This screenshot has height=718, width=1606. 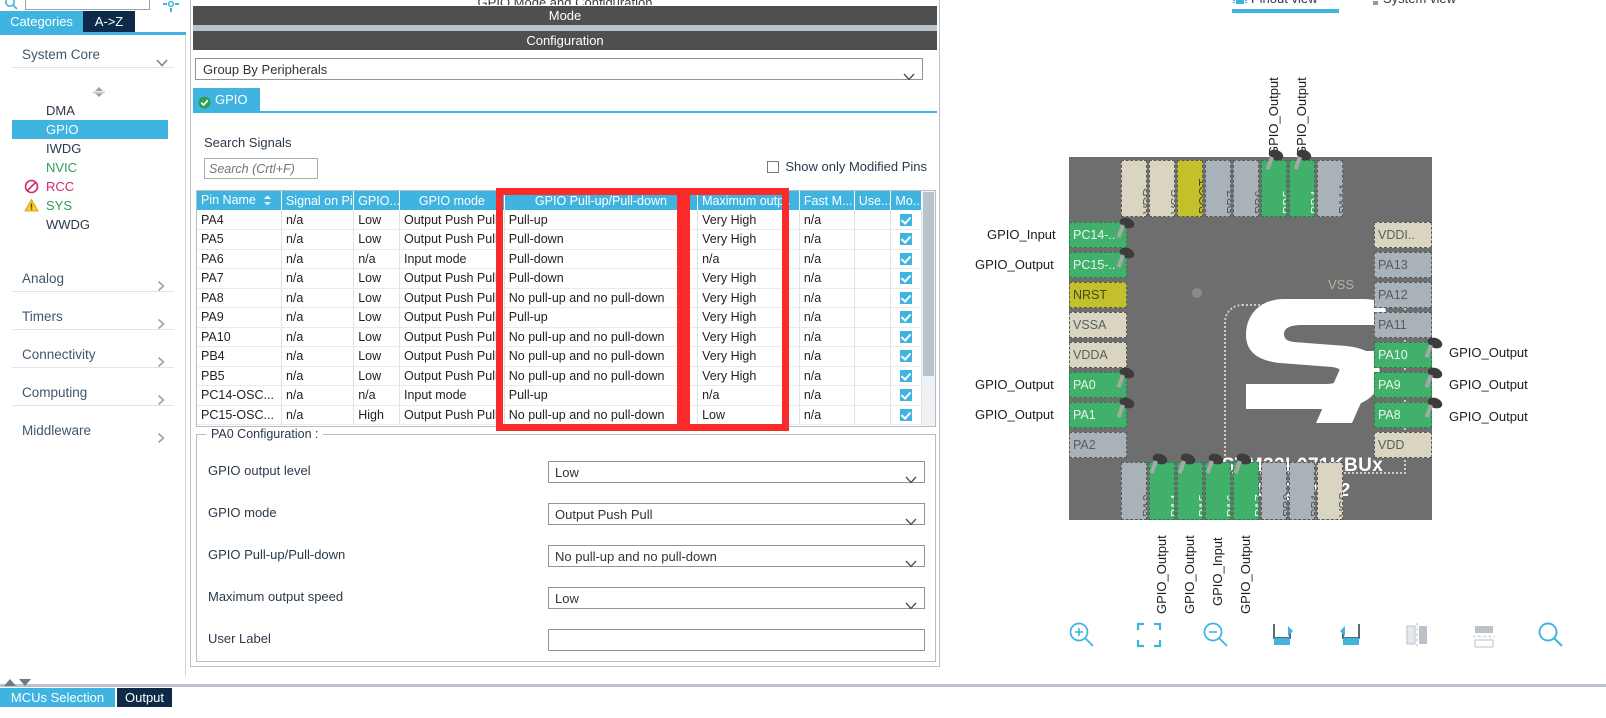 What do you see at coordinates (1274, 491) in the screenshot?
I see `chip-pin-pb0: PB0` at bounding box center [1274, 491].